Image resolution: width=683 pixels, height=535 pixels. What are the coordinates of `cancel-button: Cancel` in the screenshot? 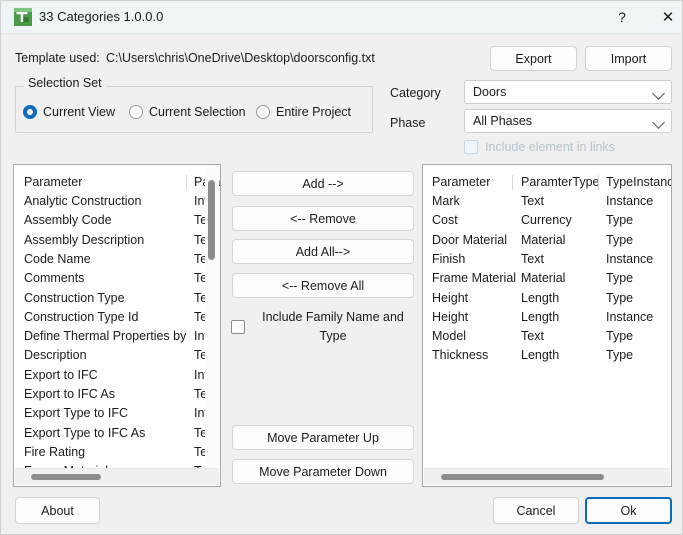 It's located at (536, 510).